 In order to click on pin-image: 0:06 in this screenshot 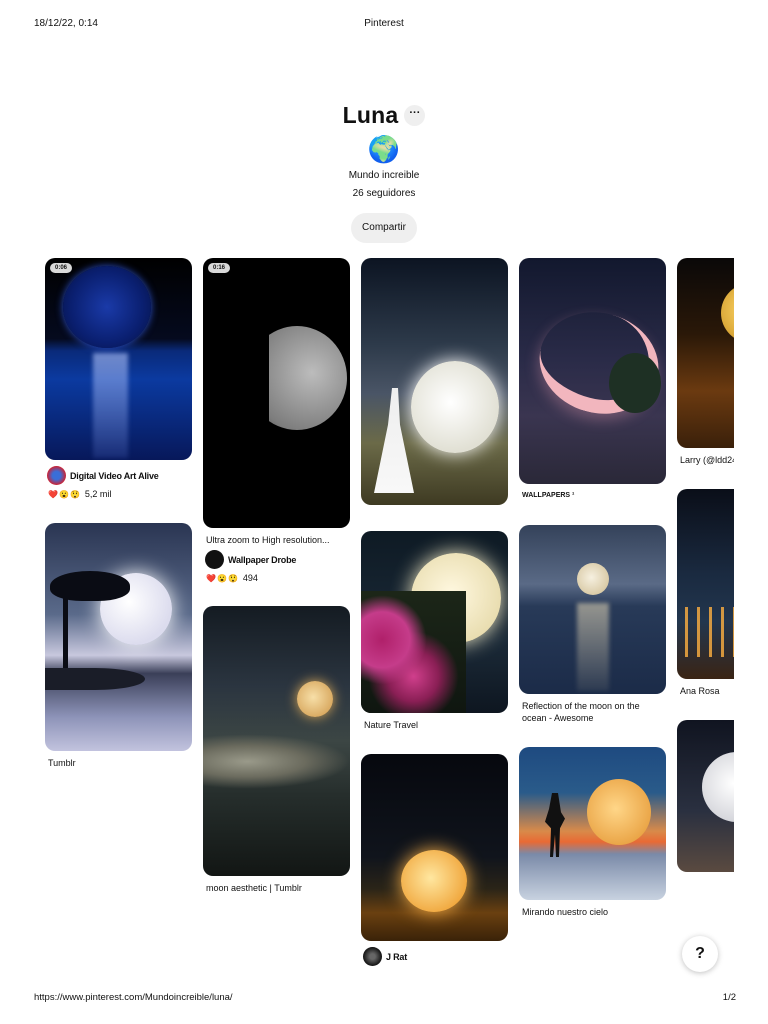, I will do `click(118, 359)`.